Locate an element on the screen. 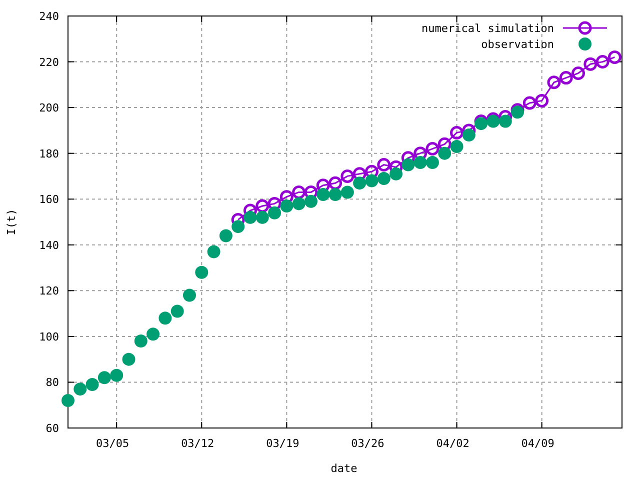 The width and height of the screenshot is (640, 480). tick-label: 03/26 is located at coordinates (367, 443).